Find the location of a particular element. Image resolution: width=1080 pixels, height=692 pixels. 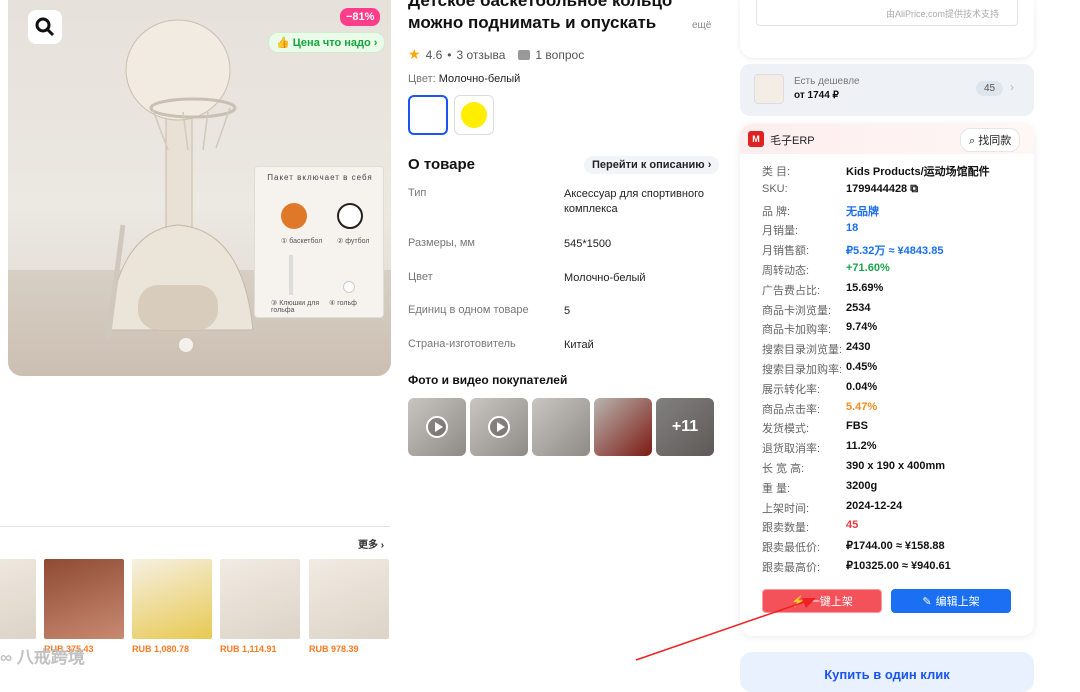

erp-row-key: 品 牌: is located at coordinates (776, 211).